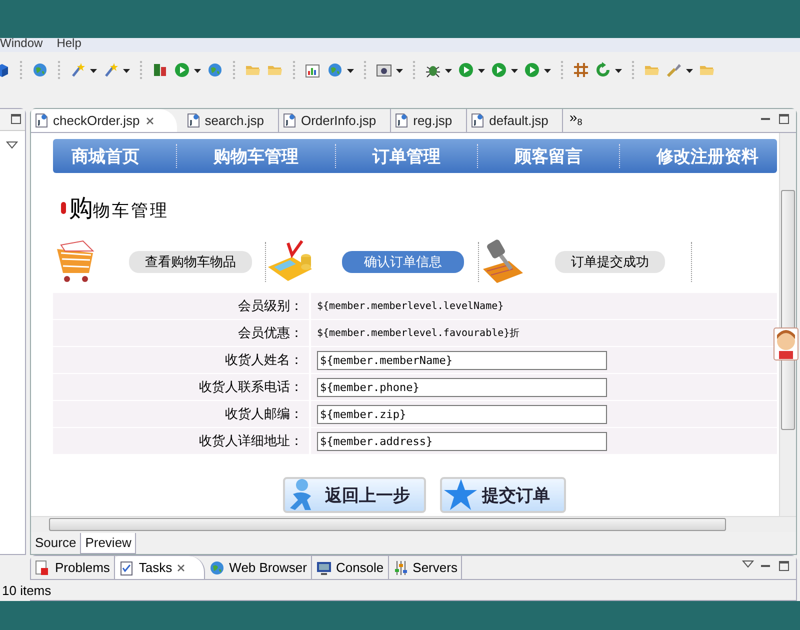  I want to click on action-button: 返回上一步, so click(354, 495).